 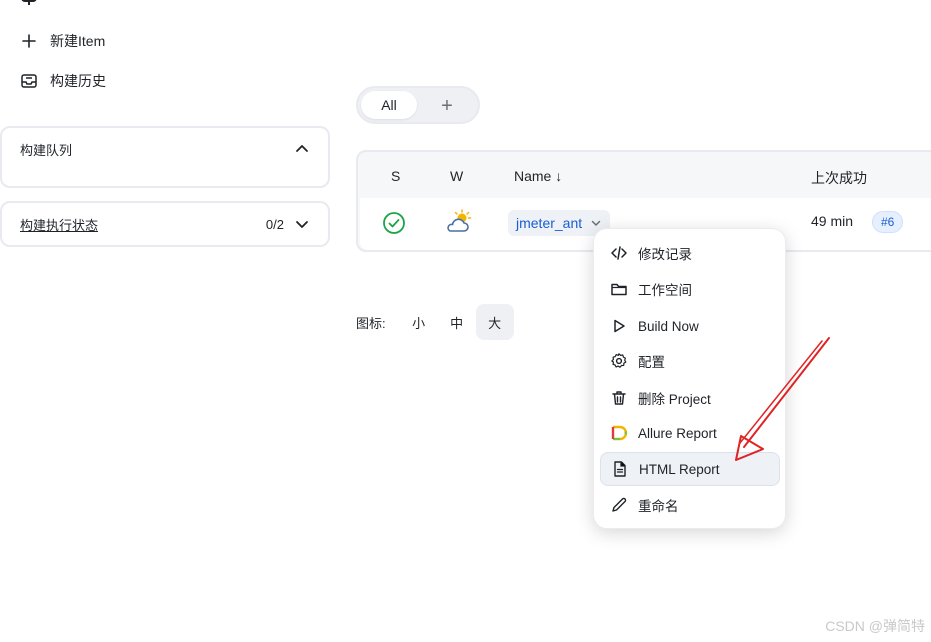 I want to click on build-history-link: 构建历史, so click(x=63, y=81).